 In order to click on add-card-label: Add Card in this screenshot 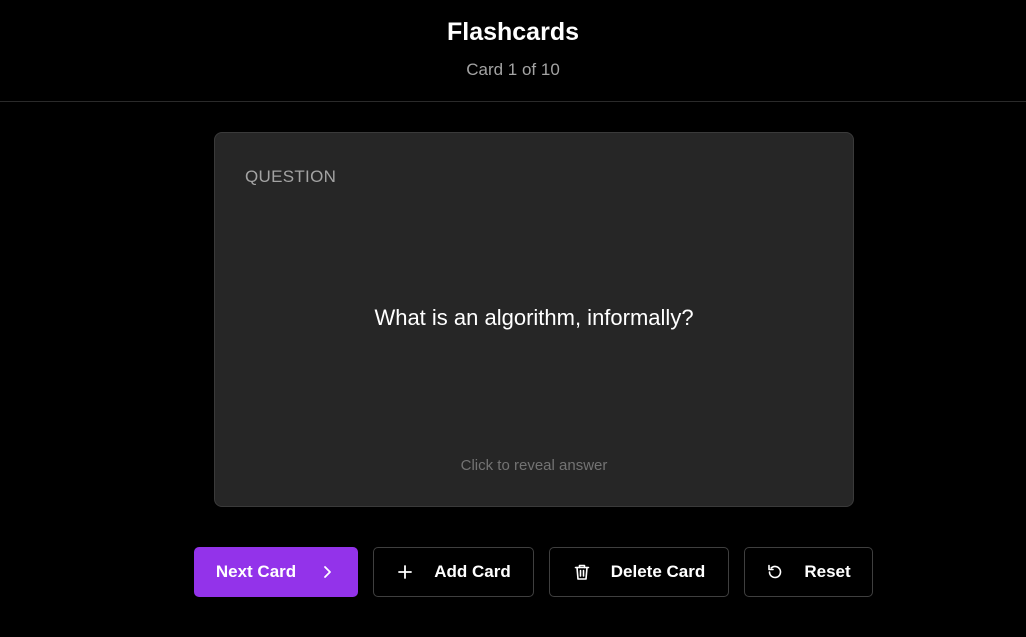, I will do `click(472, 571)`.